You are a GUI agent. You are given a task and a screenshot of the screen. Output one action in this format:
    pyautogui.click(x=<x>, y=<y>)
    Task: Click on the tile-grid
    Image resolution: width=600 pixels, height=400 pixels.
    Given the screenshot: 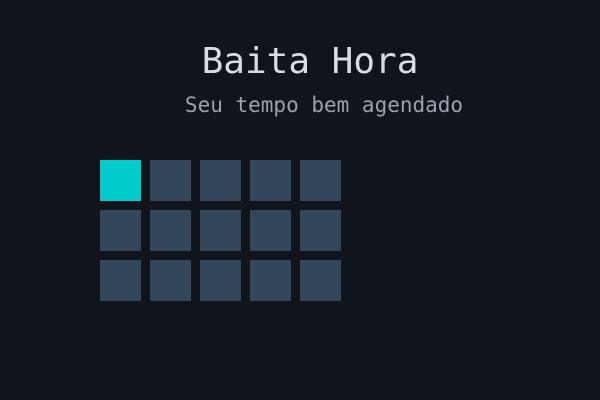 What is the action you would take?
    pyautogui.click(x=220, y=230)
    